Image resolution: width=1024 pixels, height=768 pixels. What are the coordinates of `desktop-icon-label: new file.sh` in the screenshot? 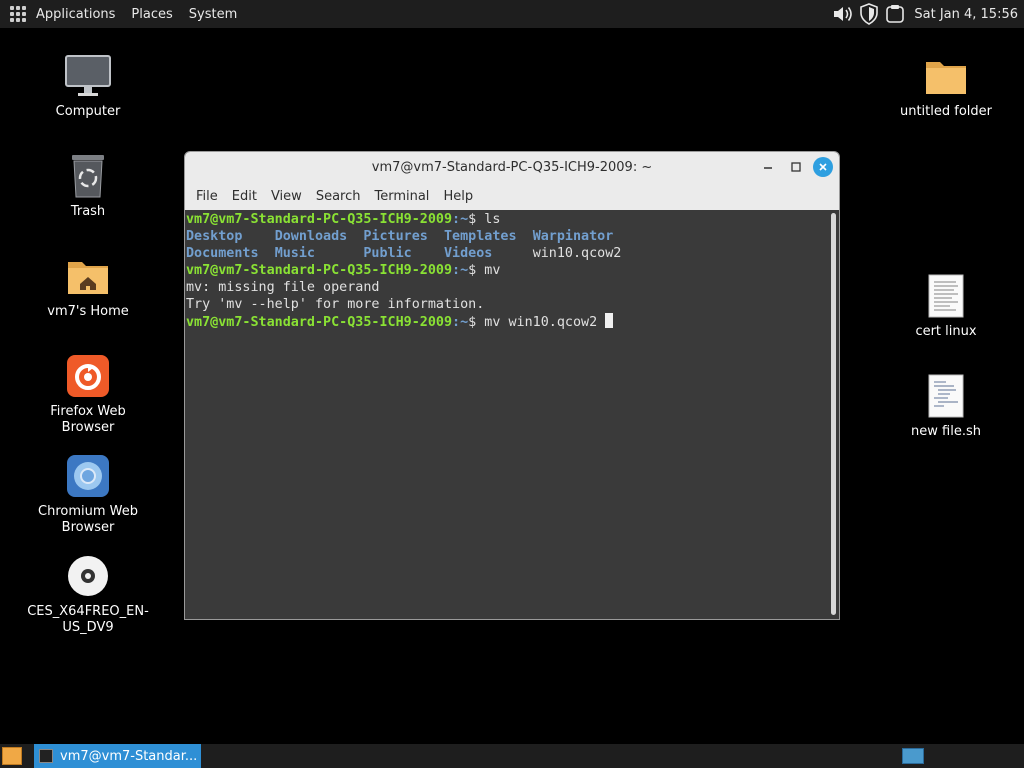 It's located at (946, 431).